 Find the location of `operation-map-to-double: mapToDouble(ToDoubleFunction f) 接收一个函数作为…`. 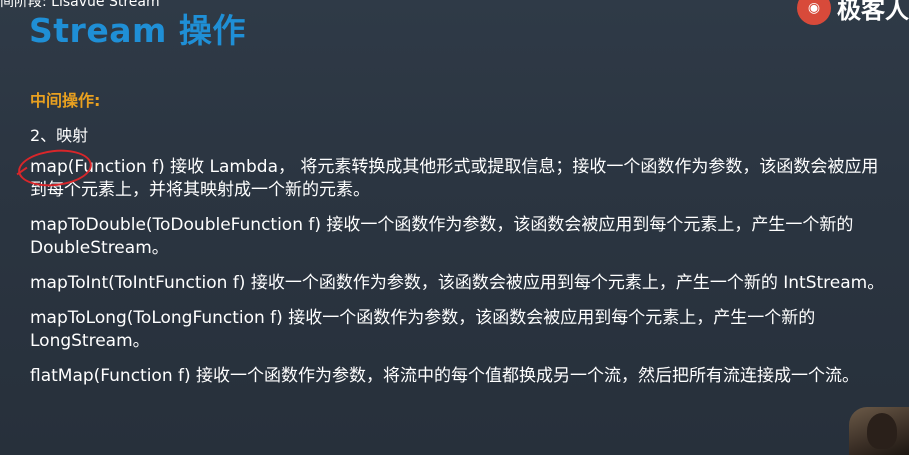

operation-map-to-double: mapToDouble(ToDoubleFunction f) 接收一个函数作为… is located at coordinates (442, 236).